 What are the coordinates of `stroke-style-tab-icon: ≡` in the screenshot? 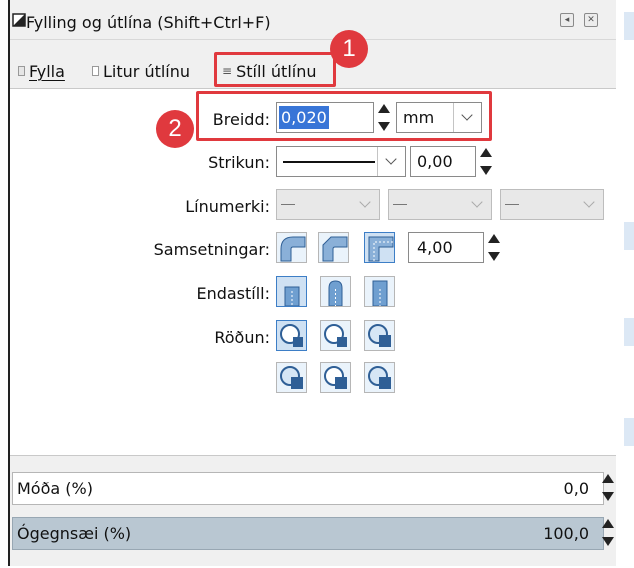 It's located at (227, 71).